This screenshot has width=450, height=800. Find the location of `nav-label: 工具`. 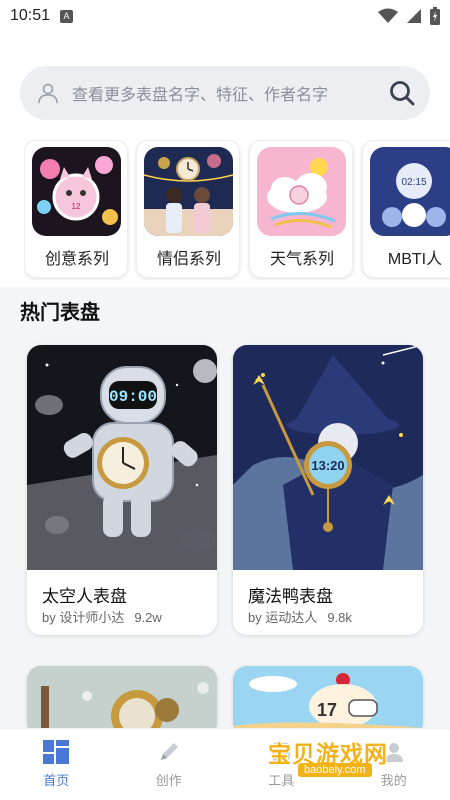

nav-label: 工具 is located at coordinates (281, 780).